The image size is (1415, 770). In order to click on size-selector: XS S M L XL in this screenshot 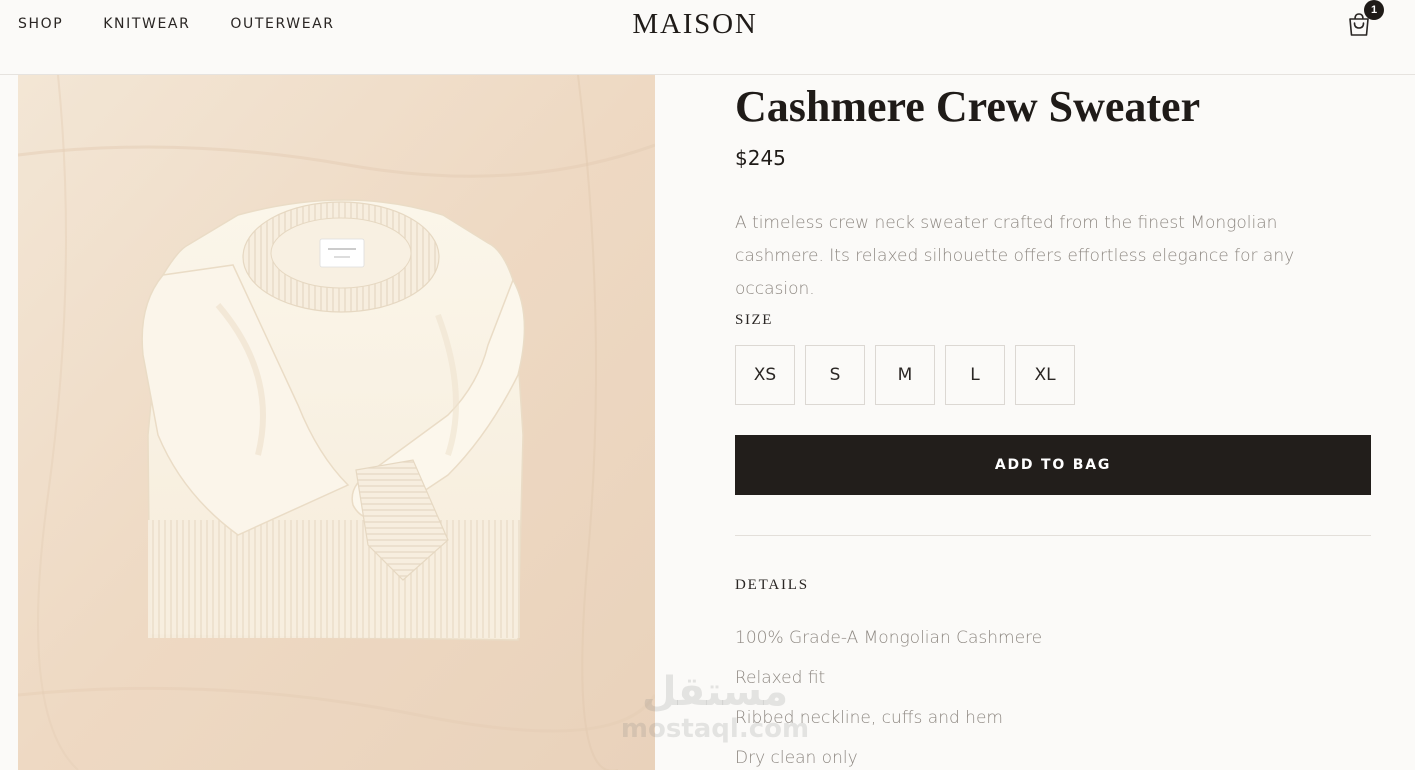, I will do `click(905, 375)`.